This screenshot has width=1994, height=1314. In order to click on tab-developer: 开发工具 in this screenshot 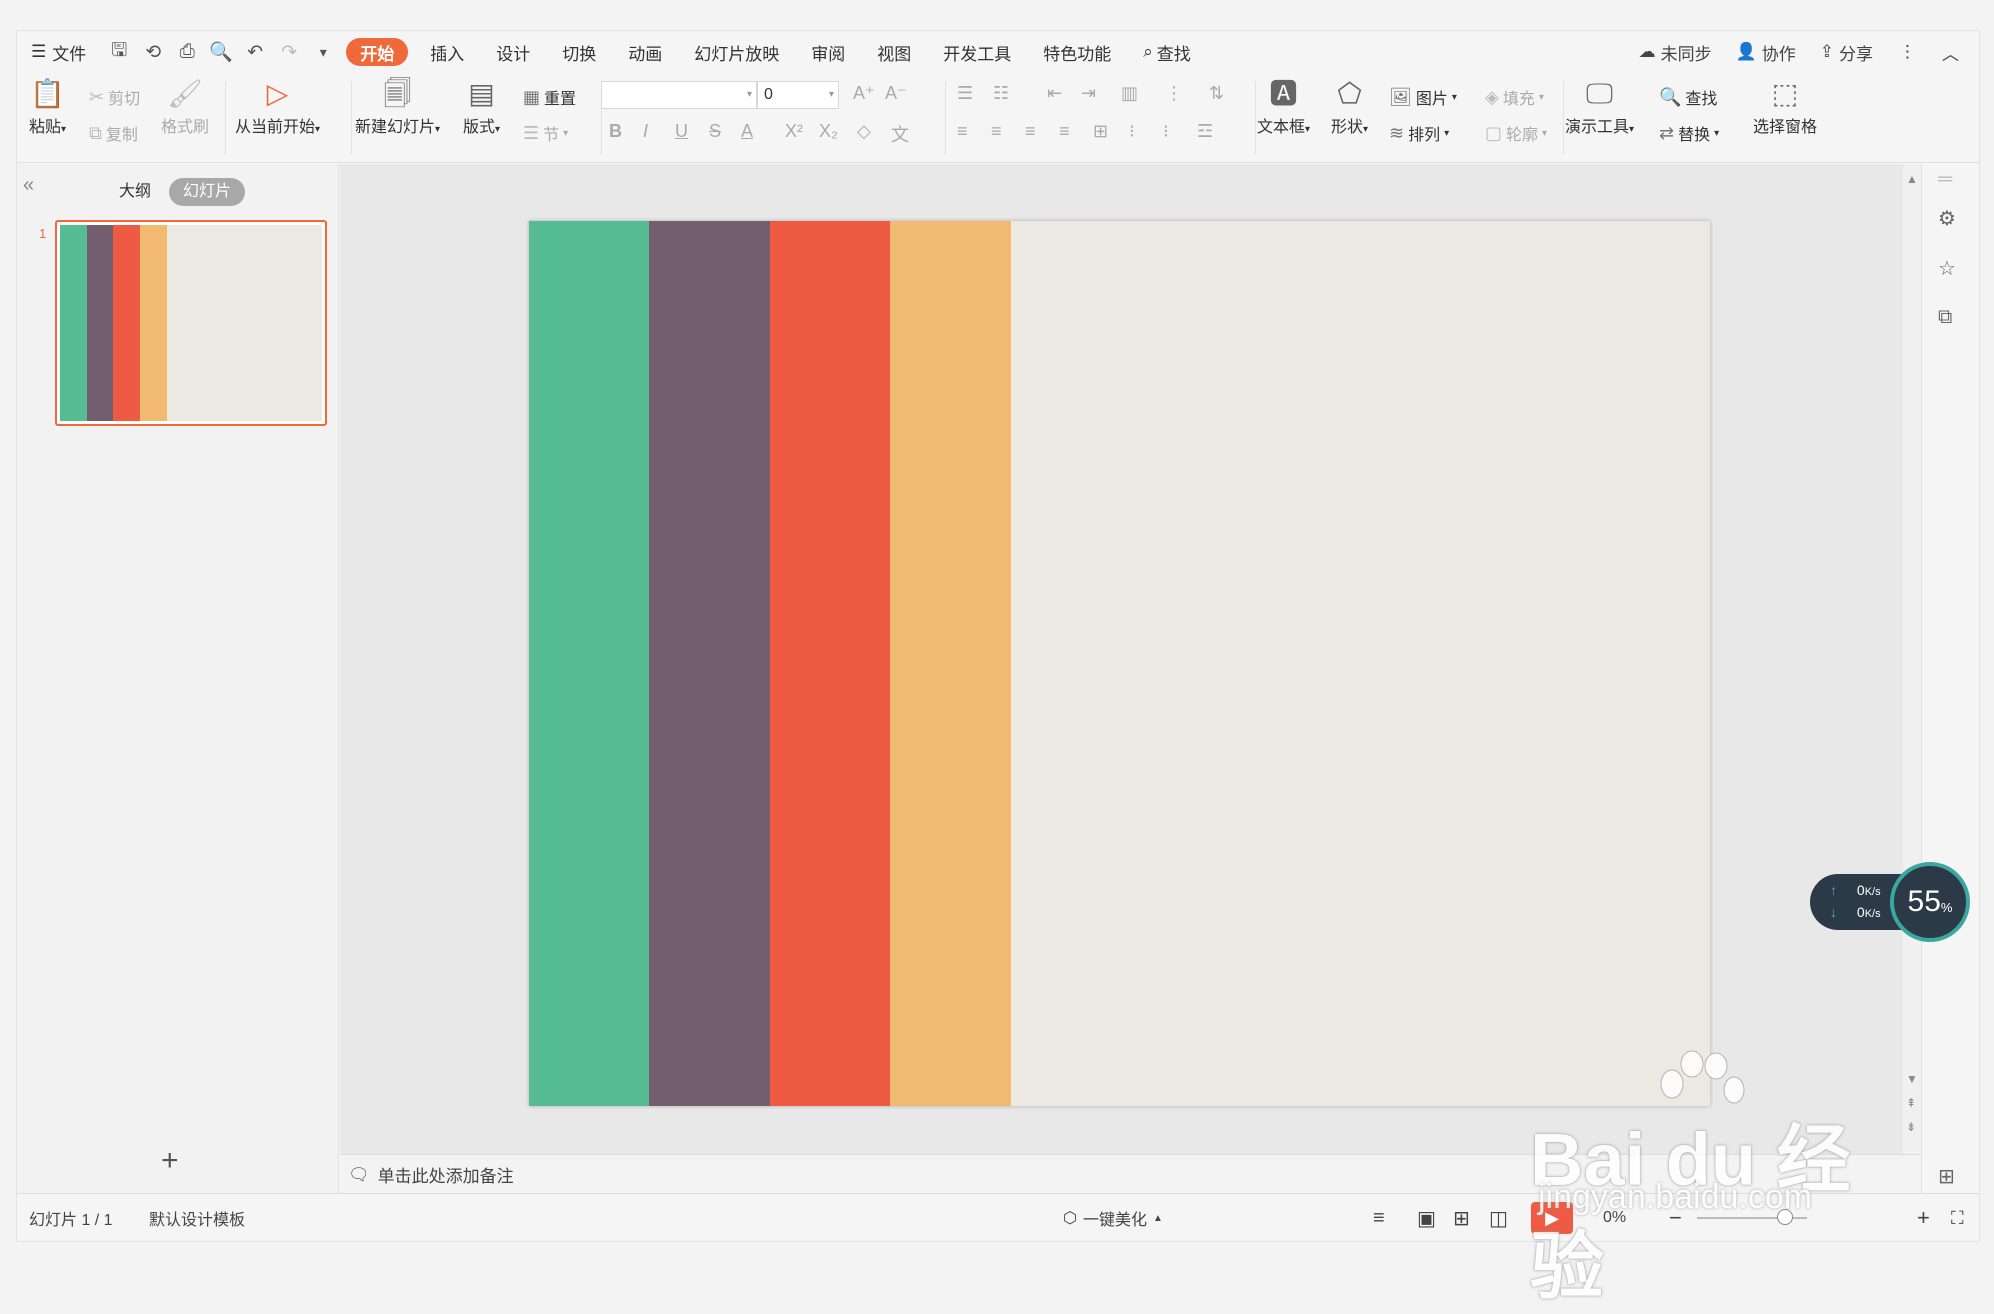, I will do `click(977, 52)`.